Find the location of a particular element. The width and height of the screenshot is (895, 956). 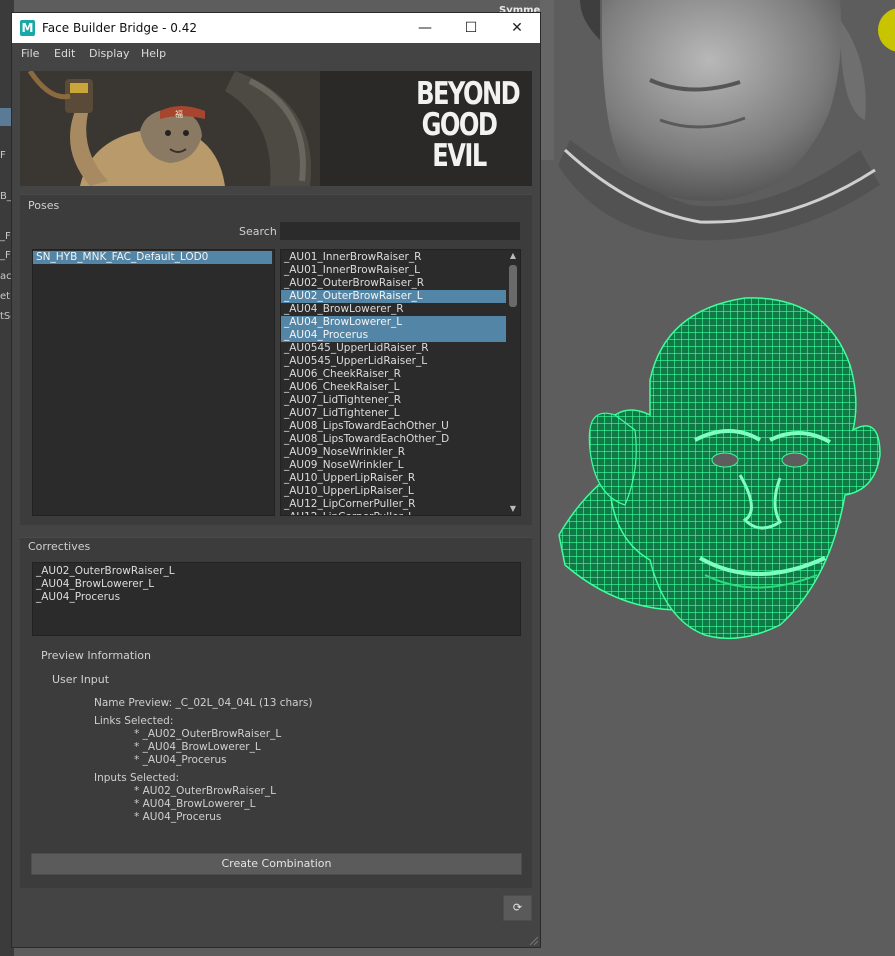

input-item: * AU04_Procerus is located at coordinates (178, 817).